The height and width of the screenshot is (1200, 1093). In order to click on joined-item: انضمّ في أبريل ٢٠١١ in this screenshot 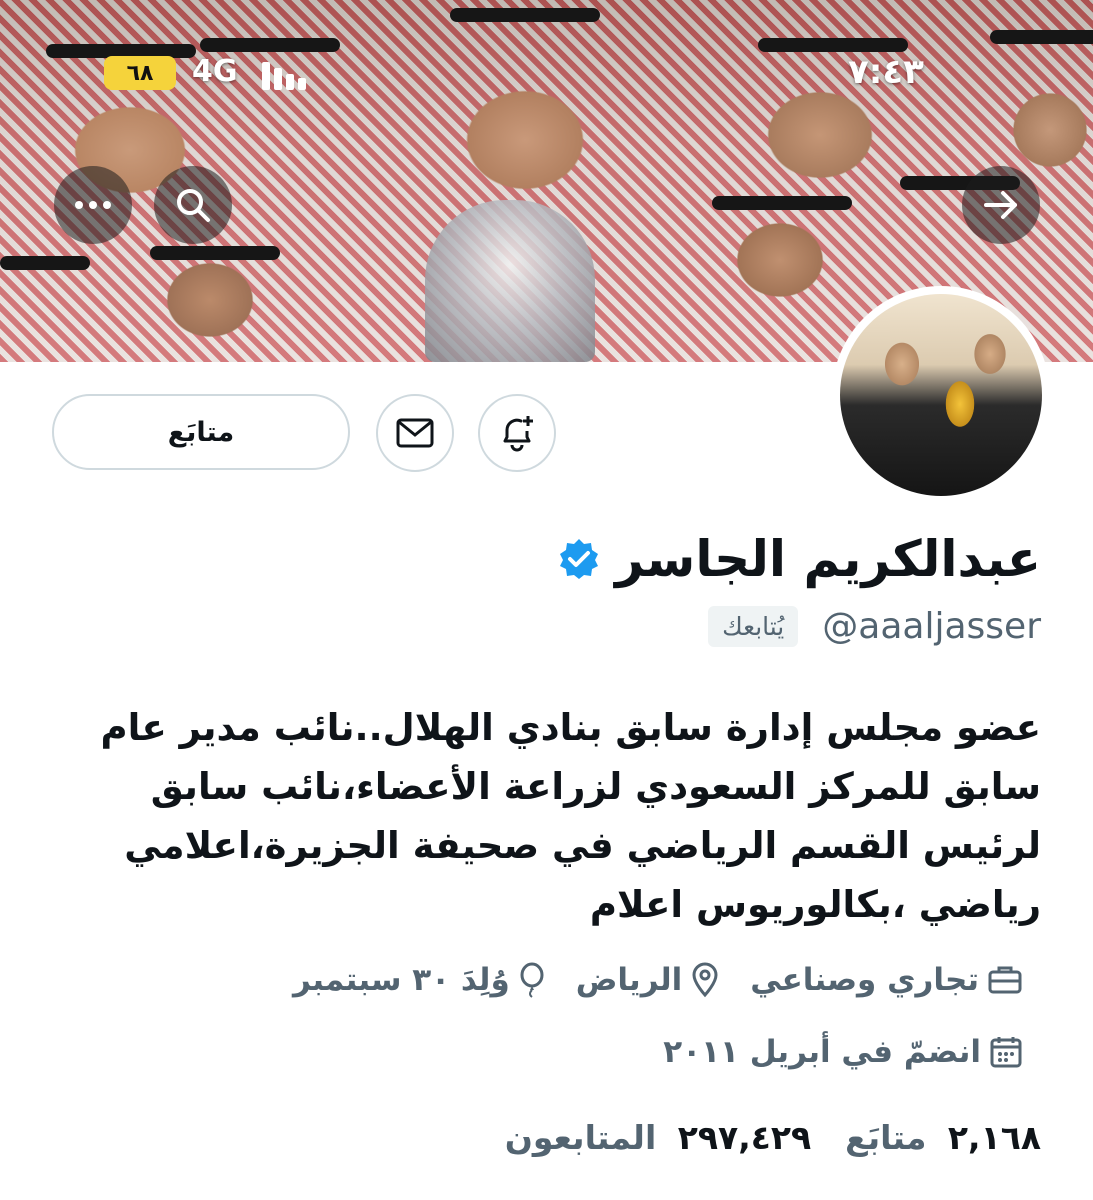, I will do `click(843, 1052)`.